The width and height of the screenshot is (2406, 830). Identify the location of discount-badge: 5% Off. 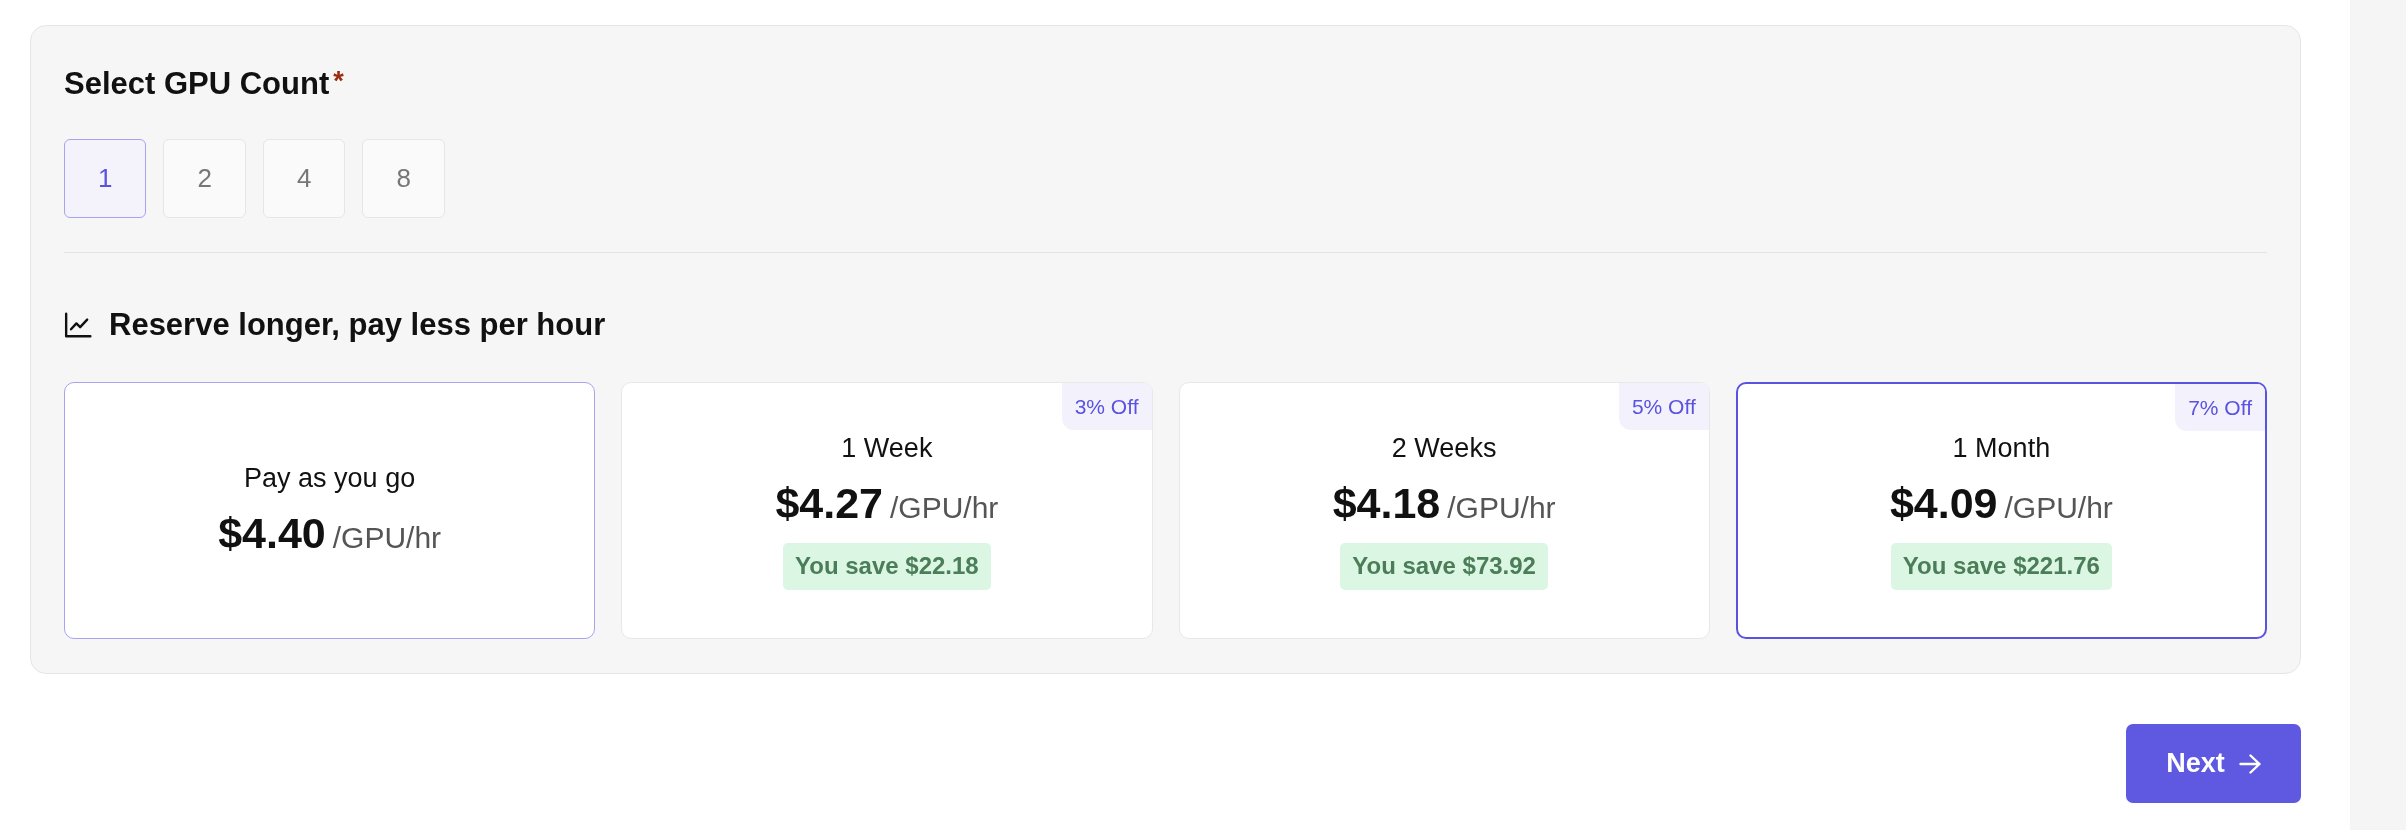
(1663, 406).